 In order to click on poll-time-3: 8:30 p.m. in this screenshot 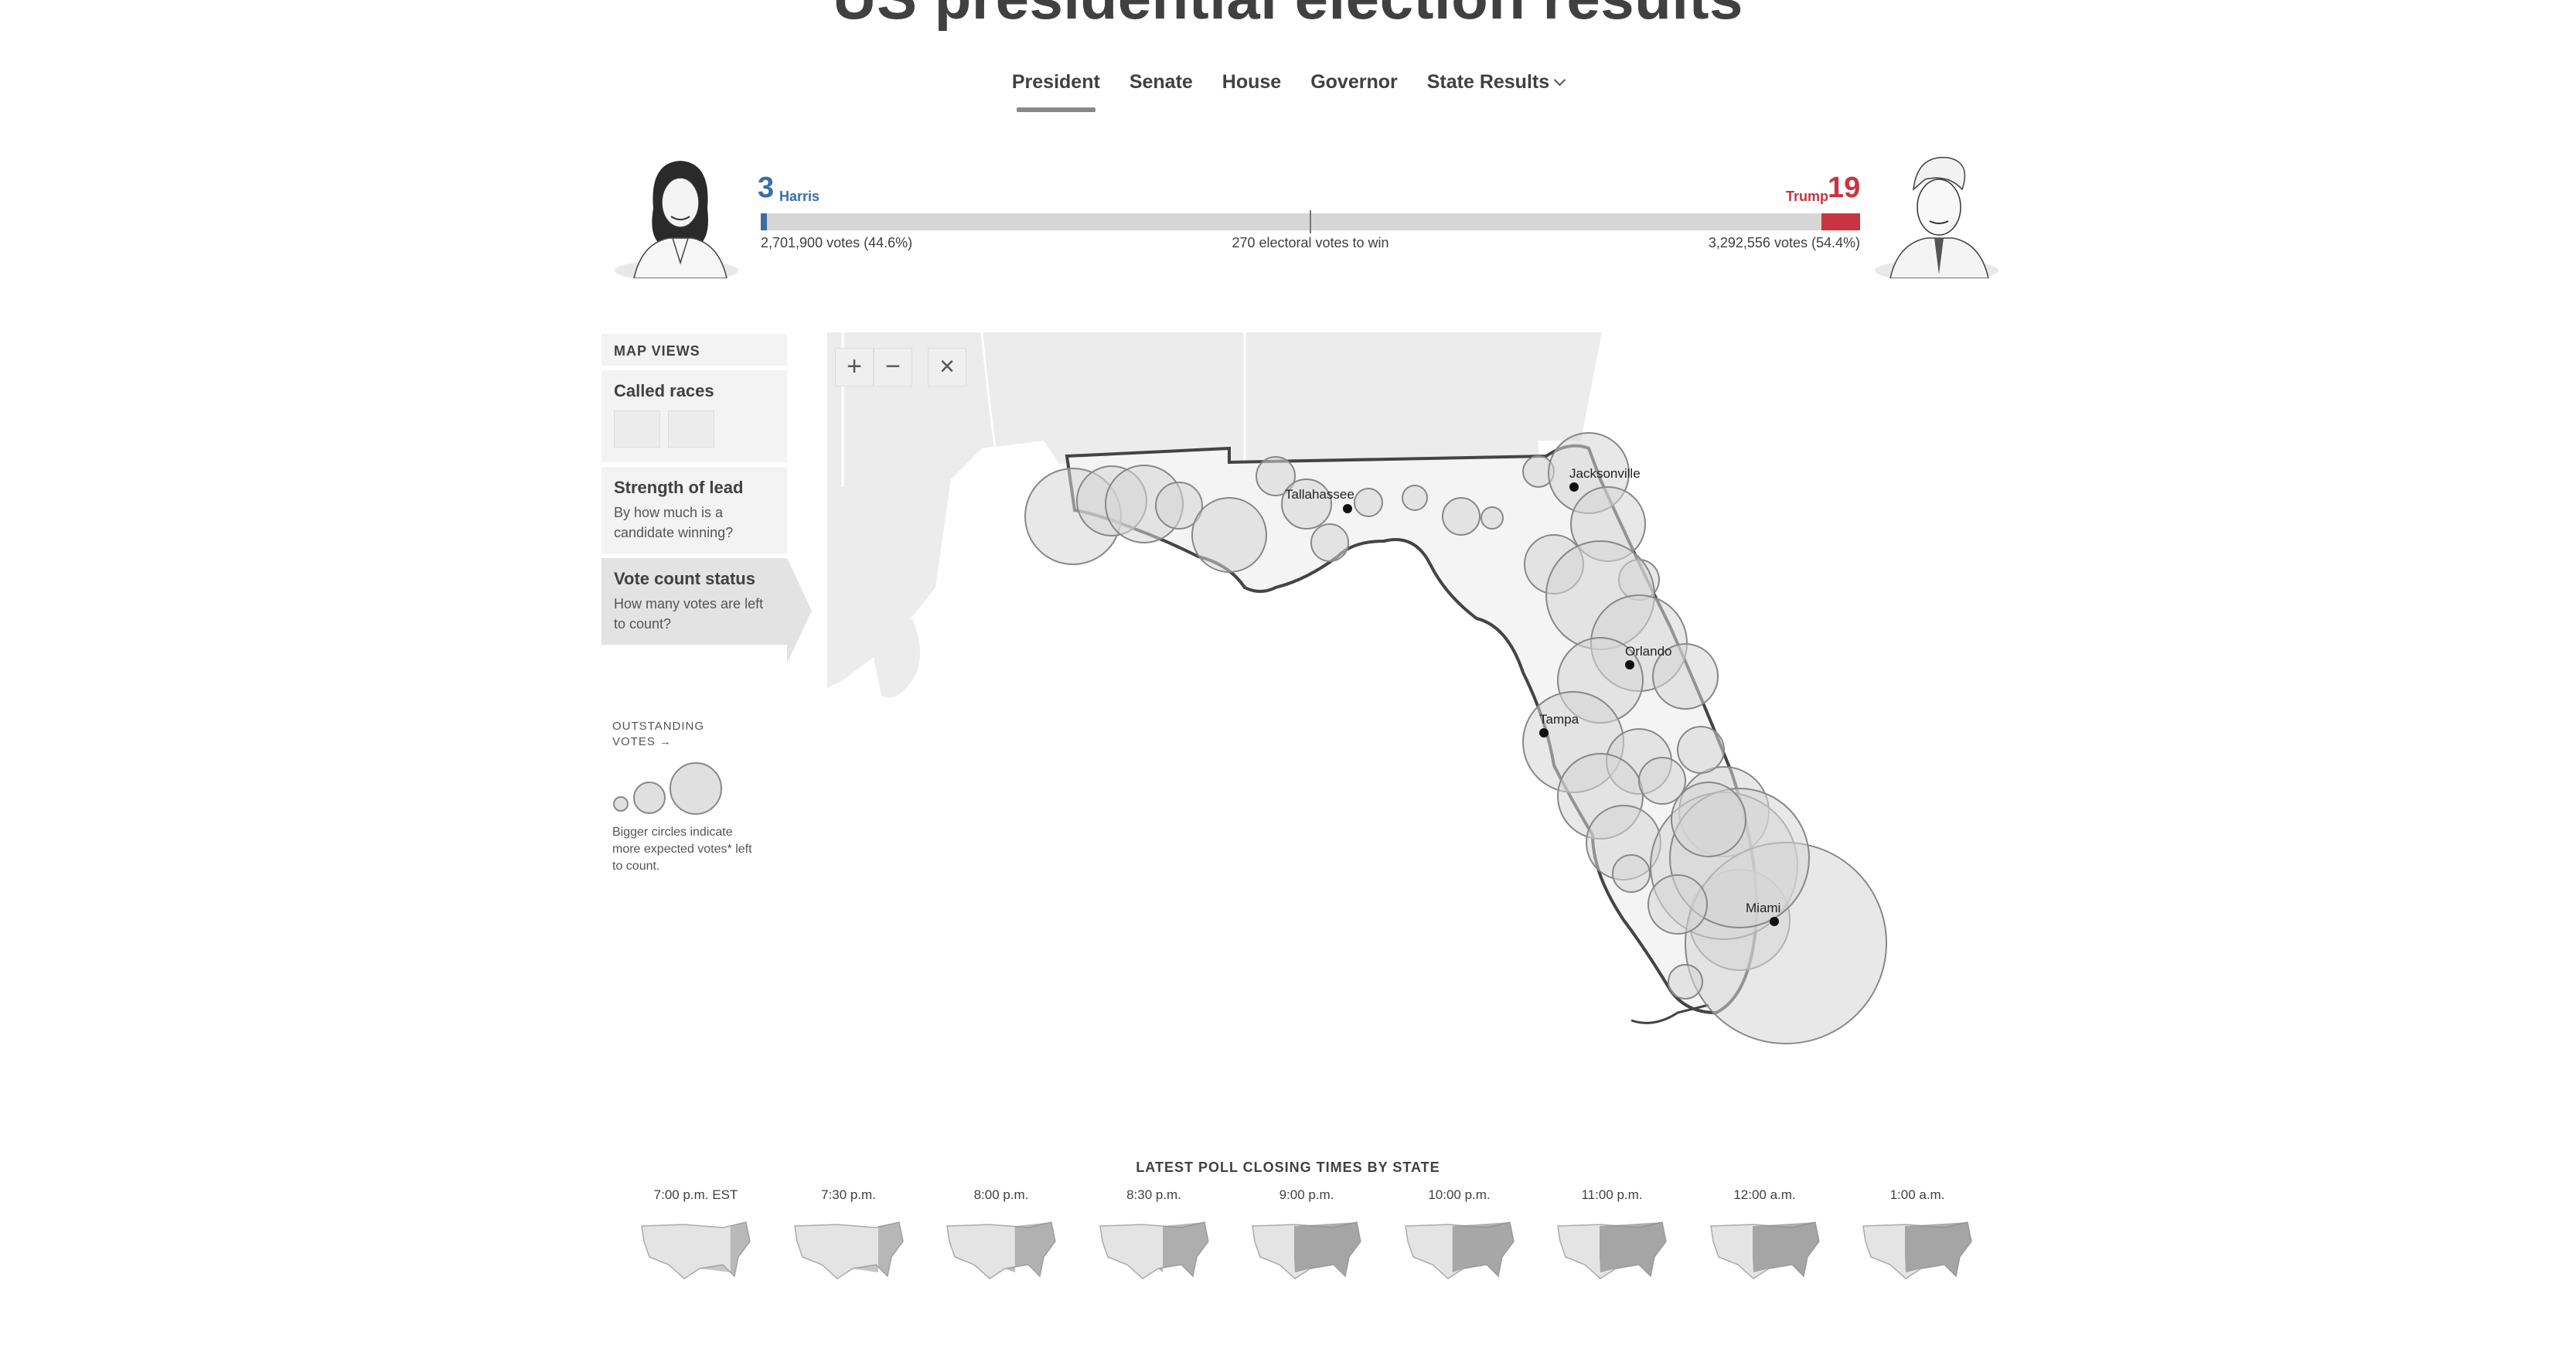, I will do `click(1154, 1237)`.